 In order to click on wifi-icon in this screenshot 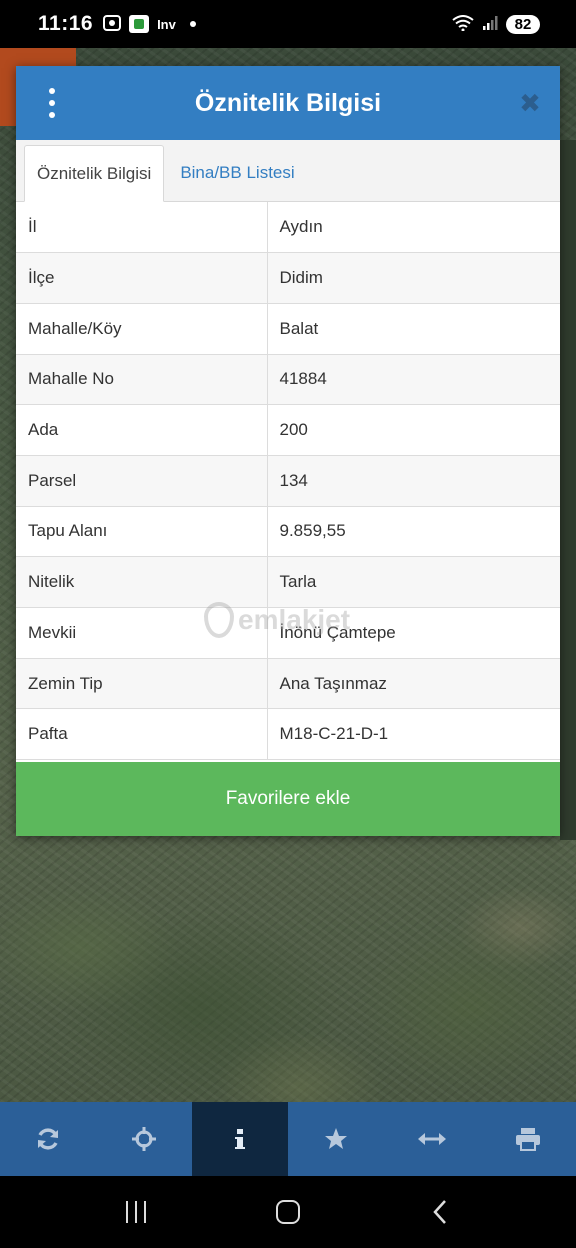, I will do `click(463, 24)`.